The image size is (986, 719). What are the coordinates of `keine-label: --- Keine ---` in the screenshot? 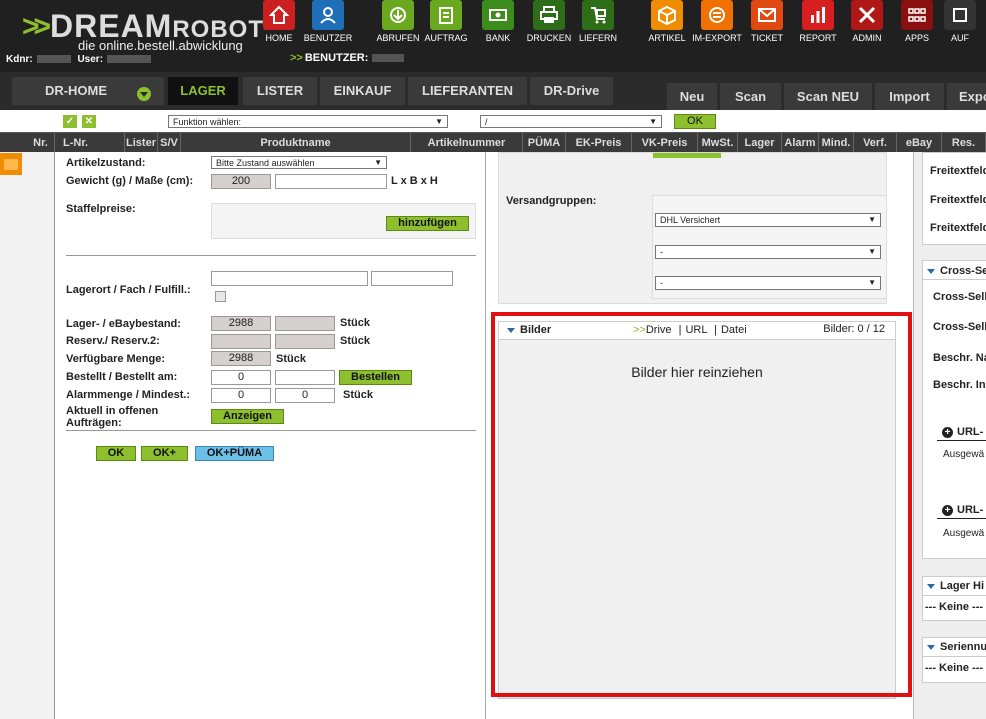 It's located at (954, 668).